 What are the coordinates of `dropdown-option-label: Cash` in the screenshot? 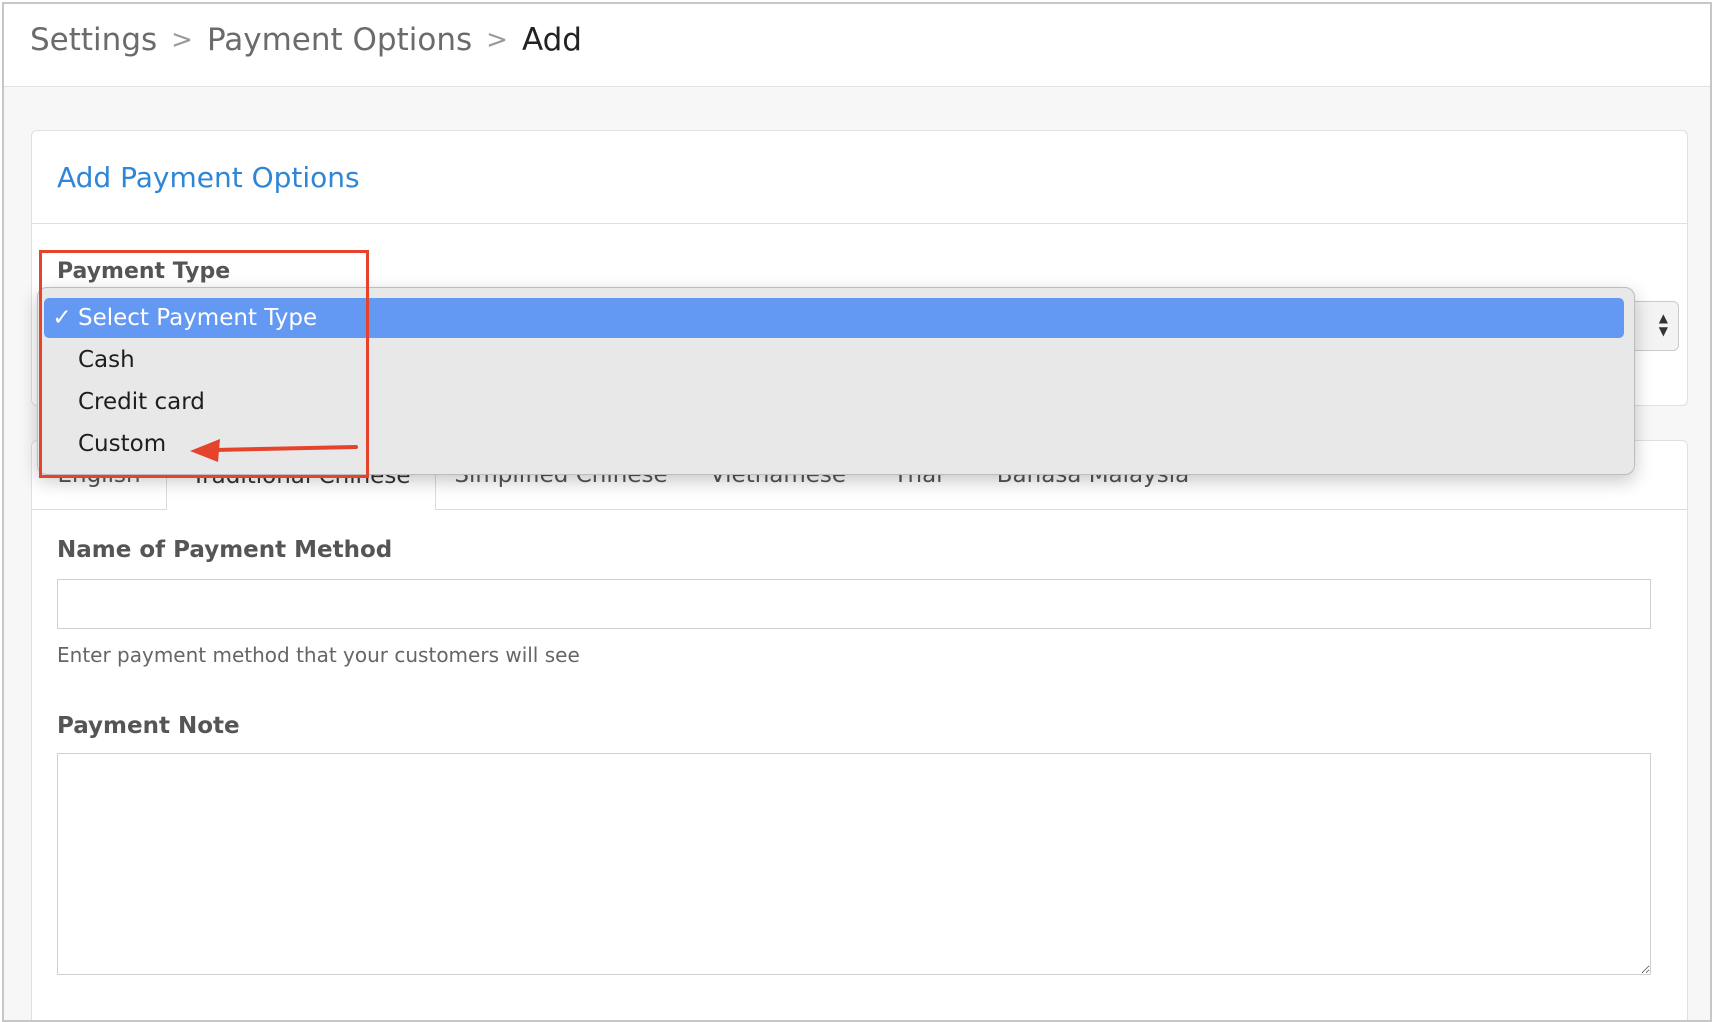 It's located at (106, 360).